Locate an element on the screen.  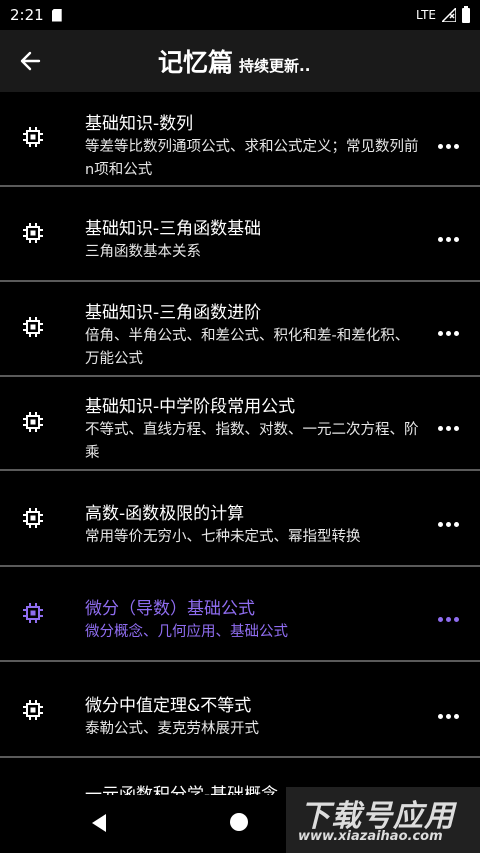
list-item: 基础知识-三角函数进阶 倍角、半角公式、和差公式、积化和差-和差化积、万能公式 is located at coordinates (240, 329).